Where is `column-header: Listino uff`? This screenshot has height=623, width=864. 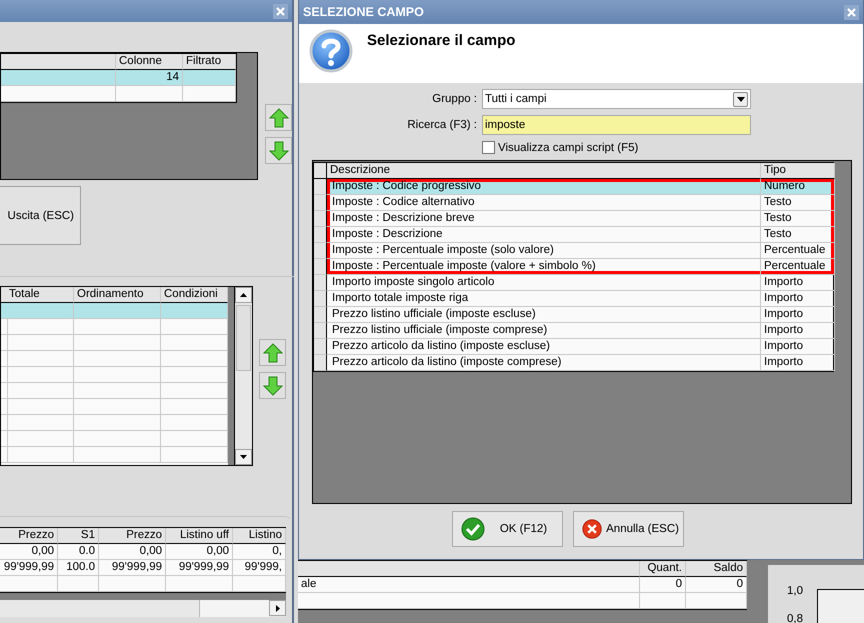
column-header: Listino uff is located at coordinates (199, 536).